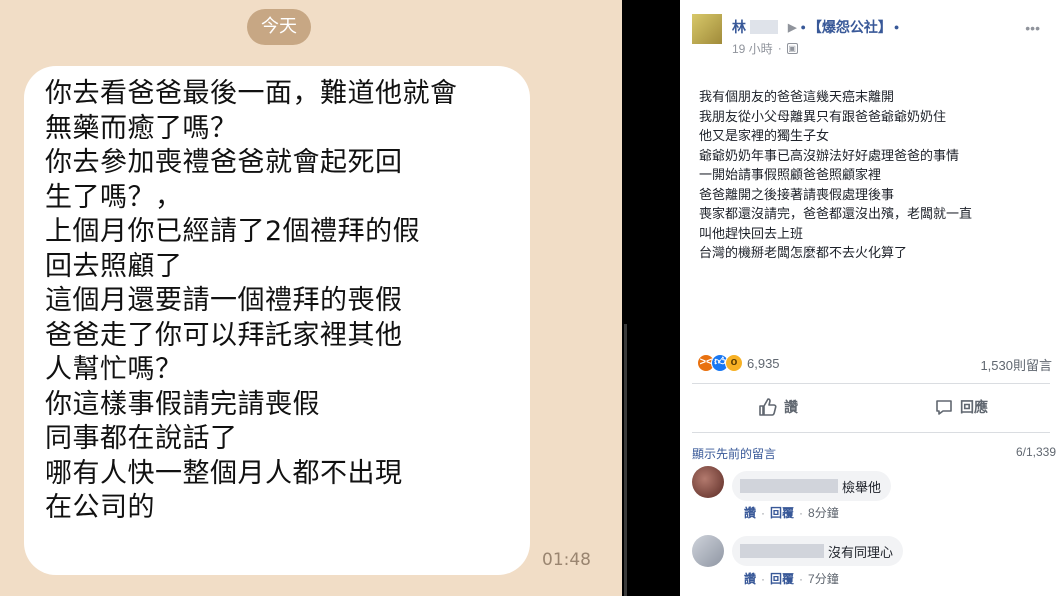 The image size is (1060, 596). What do you see at coordinates (790, 174) in the screenshot?
I see `post-line: 一開始請事假照顧爸爸照顧家裡` at bounding box center [790, 174].